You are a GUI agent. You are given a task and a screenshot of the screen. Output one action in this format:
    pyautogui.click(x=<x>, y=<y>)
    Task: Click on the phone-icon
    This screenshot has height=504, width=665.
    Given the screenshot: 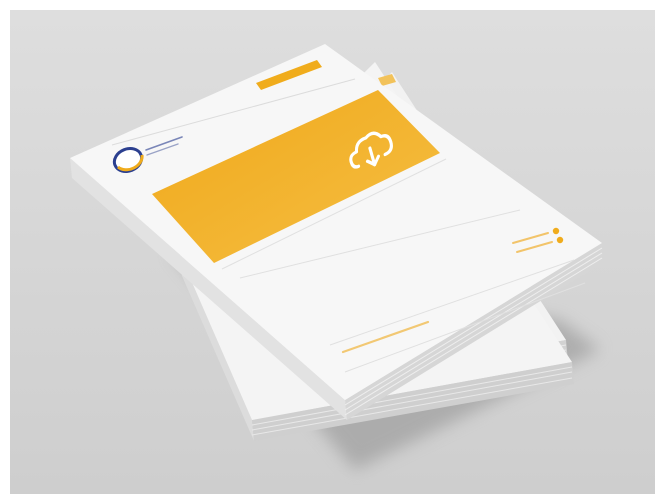 What is the action you would take?
    pyautogui.click(x=560, y=240)
    